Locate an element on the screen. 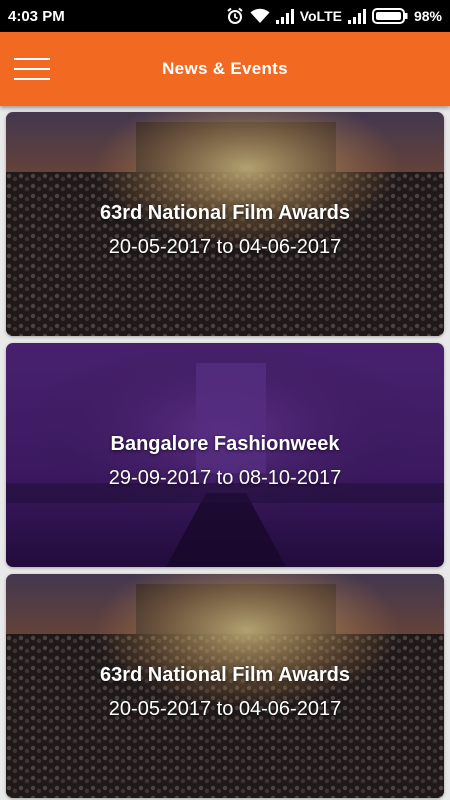 The height and width of the screenshot is (800, 450). page-title: News & Events is located at coordinates (225, 68).